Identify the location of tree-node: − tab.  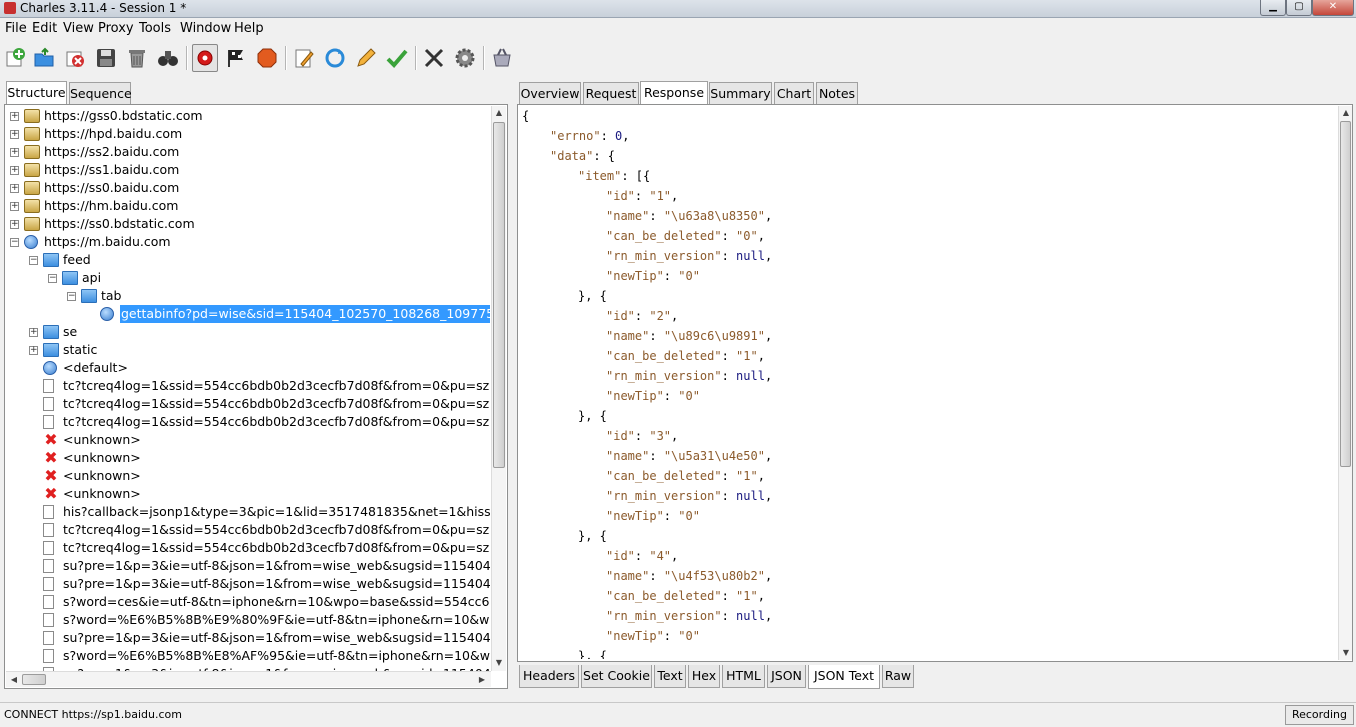
(248, 296).